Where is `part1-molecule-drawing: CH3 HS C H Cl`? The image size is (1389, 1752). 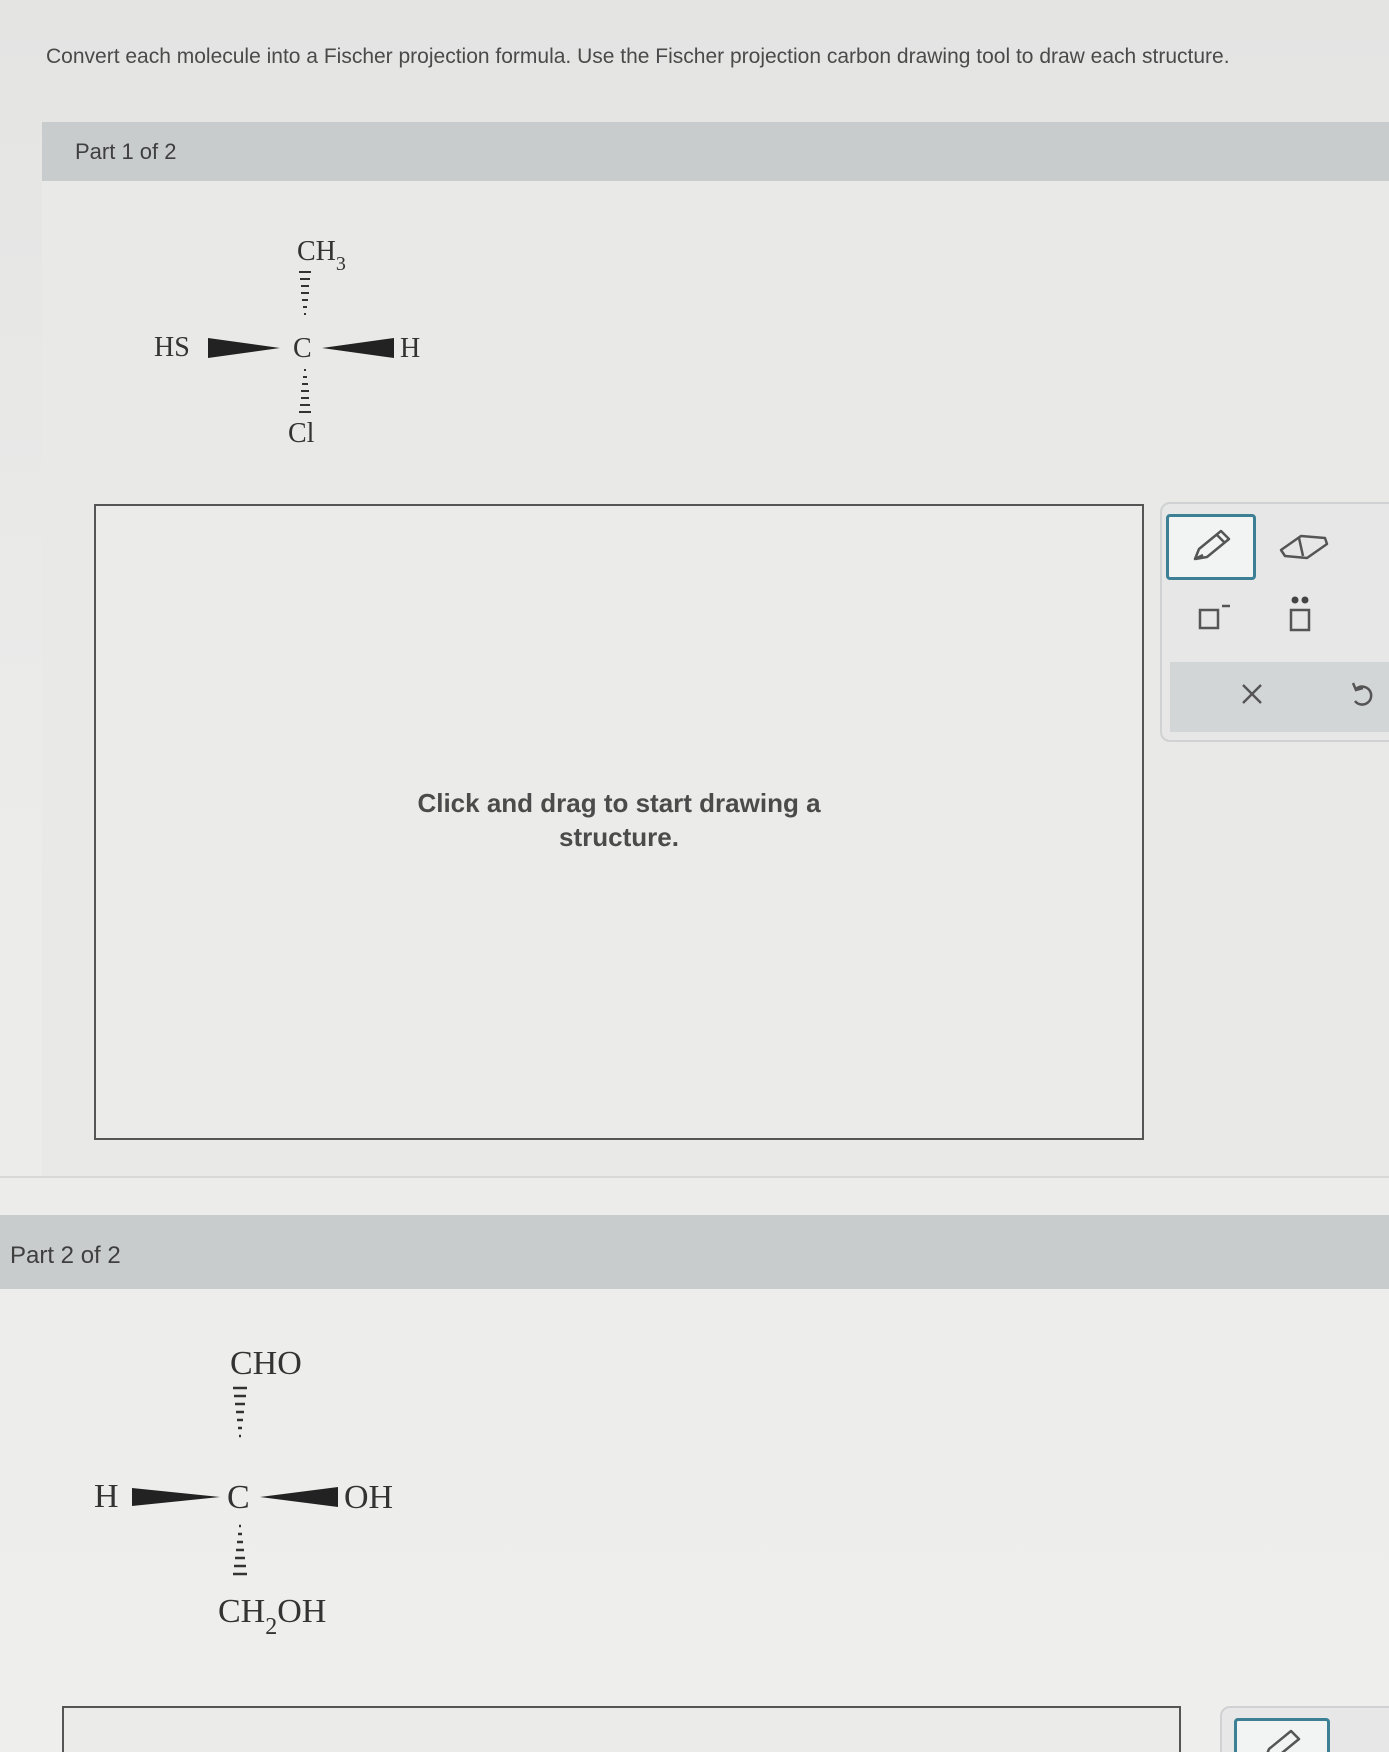 part1-molecule-drawing: CH3 HS C H Cl is located at coordinates (287, 342).